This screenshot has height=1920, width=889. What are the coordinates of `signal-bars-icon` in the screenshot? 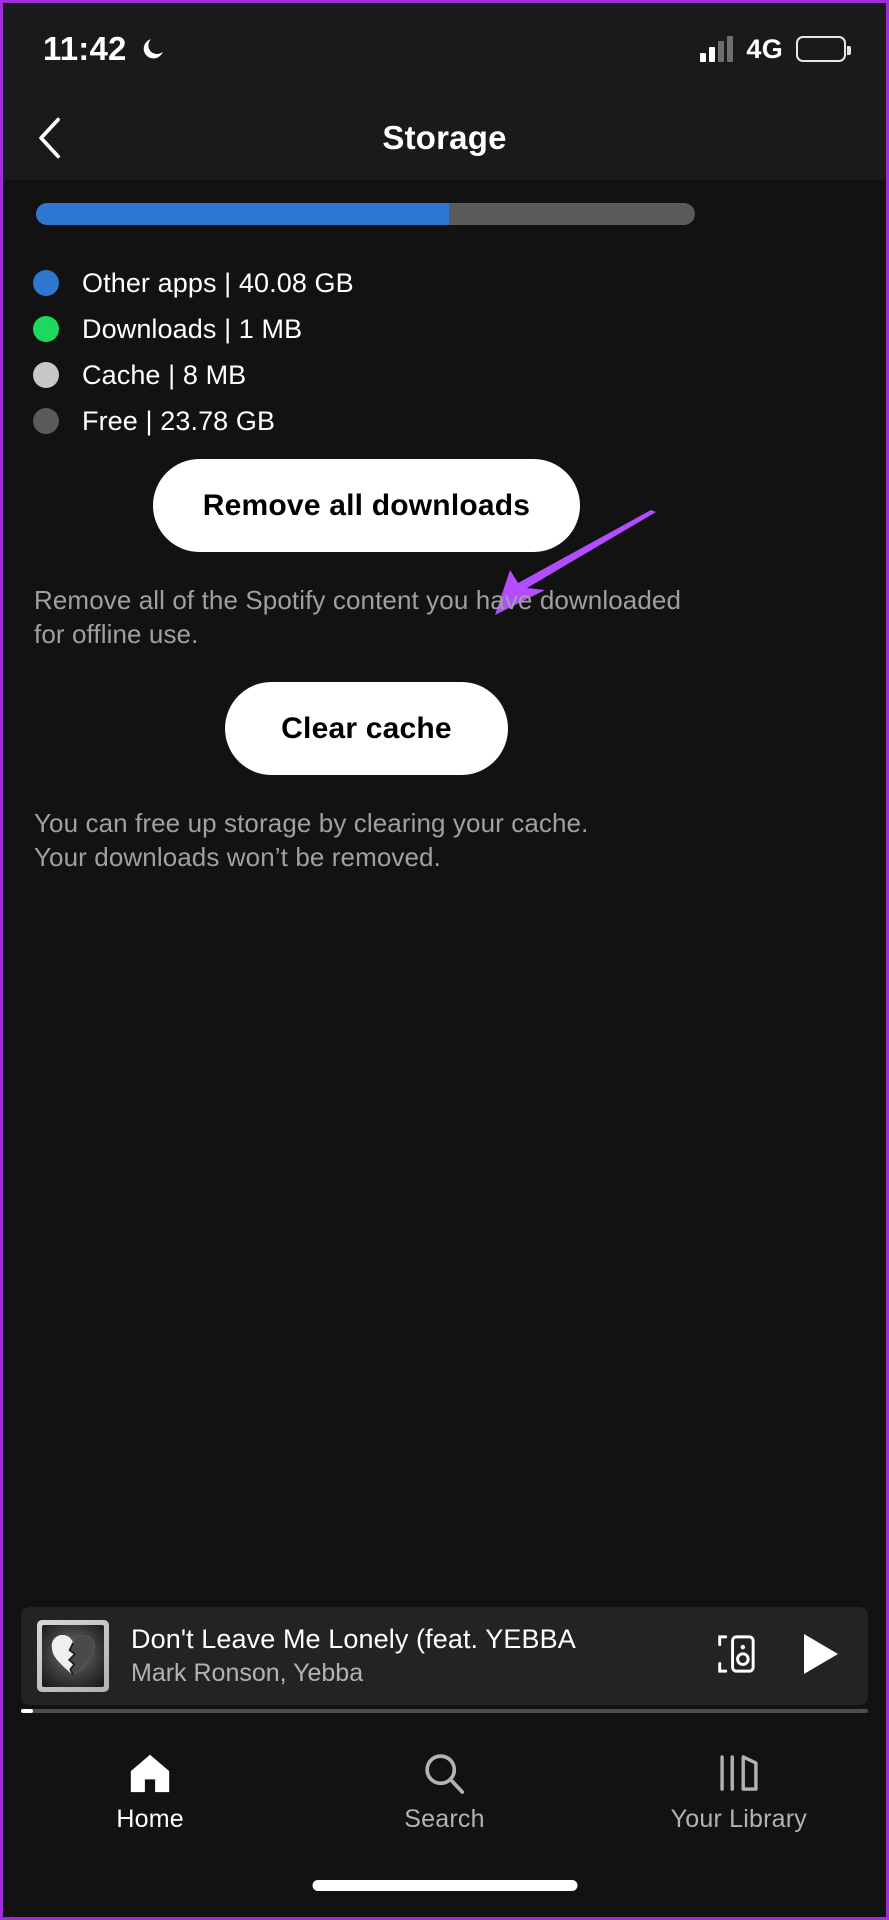 It's located at (717, 49).